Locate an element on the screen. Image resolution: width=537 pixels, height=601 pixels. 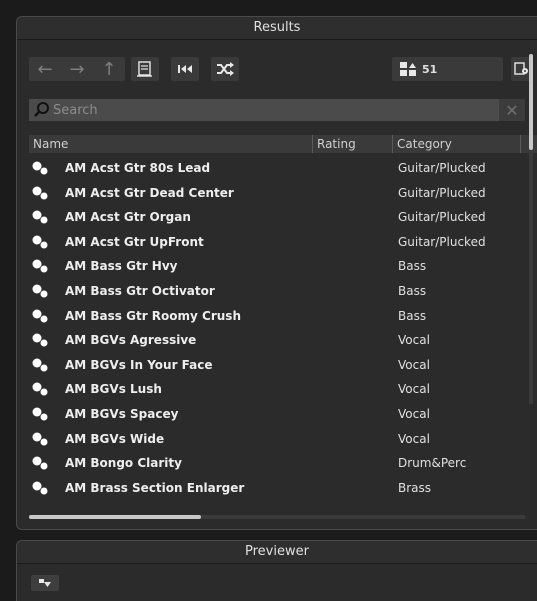
preset-name: AM Acst Gtr Organ is located at coordinates (128, 217).